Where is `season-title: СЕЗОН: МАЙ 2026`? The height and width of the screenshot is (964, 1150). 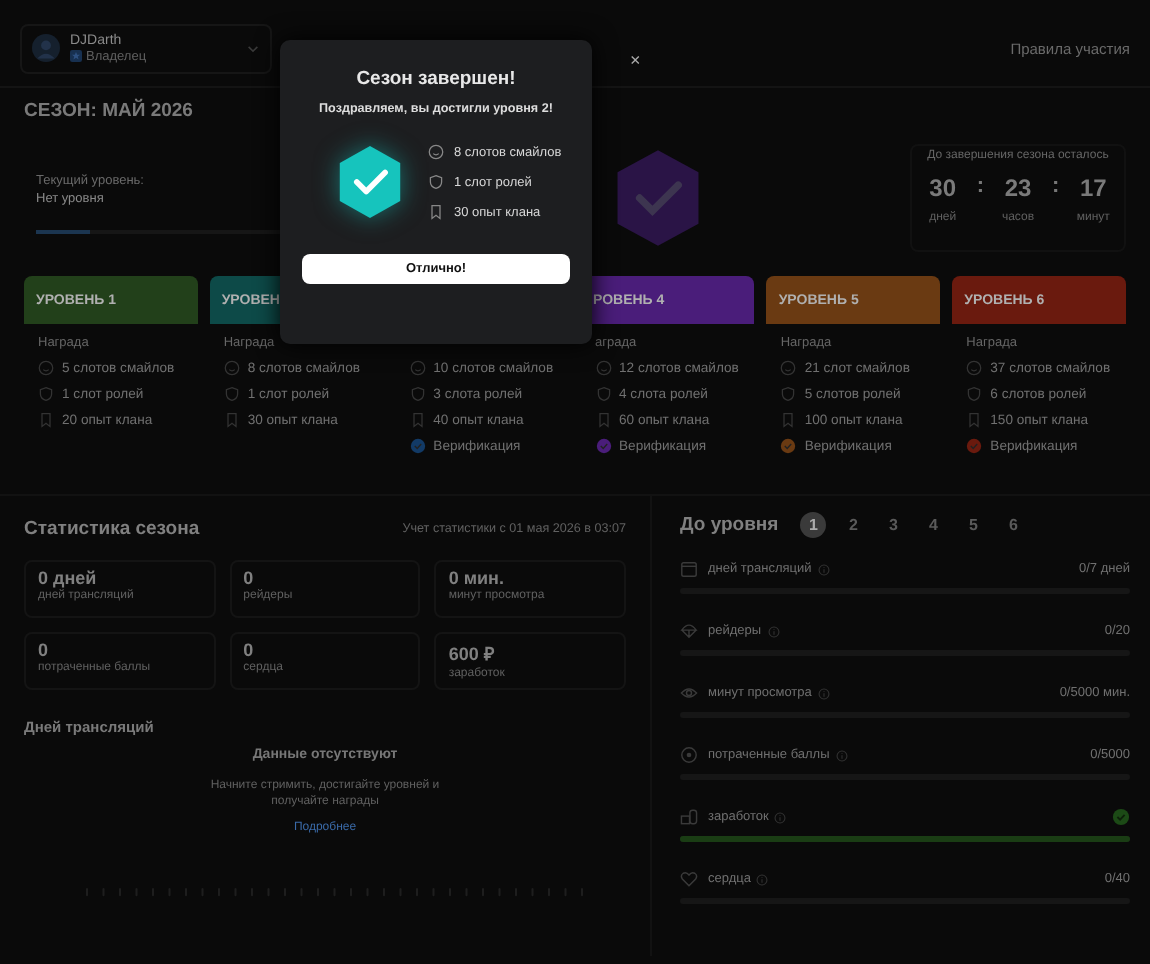
season-title: СЕЗОН: МАЙ 2026 is located at coordinates (108, 111).